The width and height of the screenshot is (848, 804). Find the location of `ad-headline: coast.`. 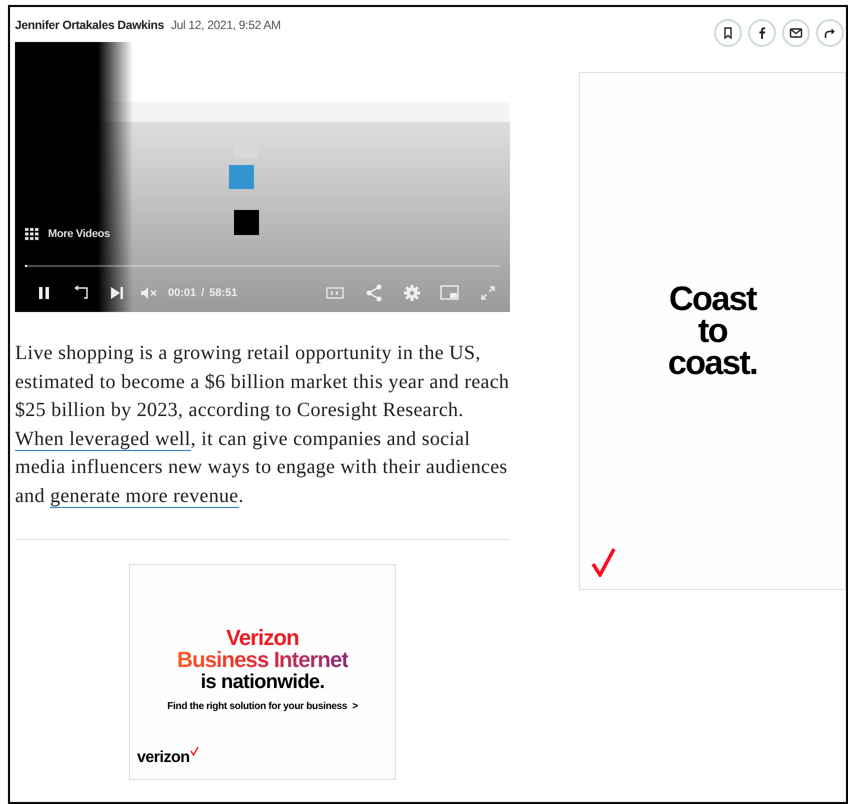

ad-headline: coast. is located at coordinates (713, 363).